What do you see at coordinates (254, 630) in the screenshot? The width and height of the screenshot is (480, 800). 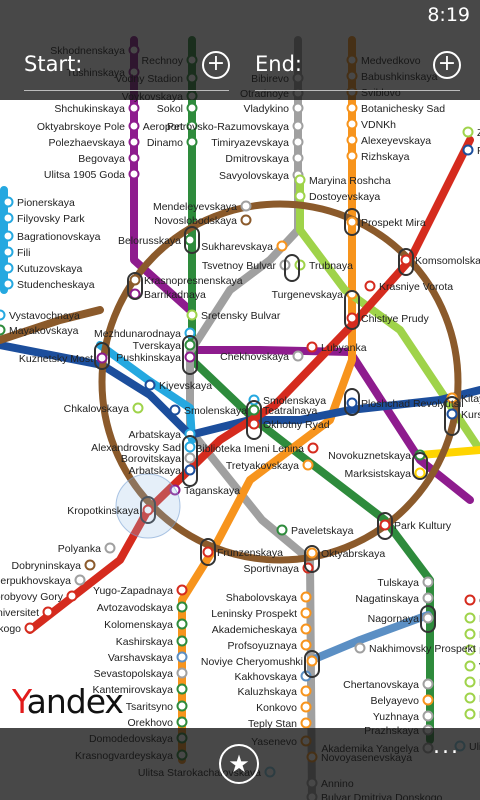 I see `station-label: Akademicheskaya` at bounding box center [254, 630].